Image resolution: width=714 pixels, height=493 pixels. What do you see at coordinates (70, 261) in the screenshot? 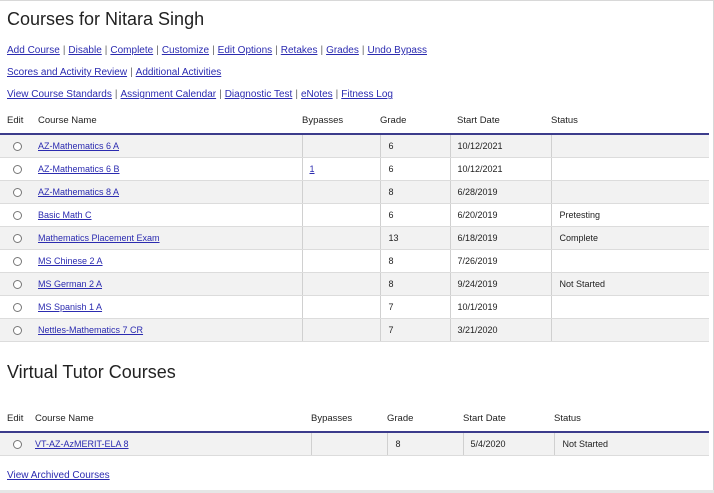
I see `course-name-link: MS Chinese 2 A` at bounding box center [70, 261].